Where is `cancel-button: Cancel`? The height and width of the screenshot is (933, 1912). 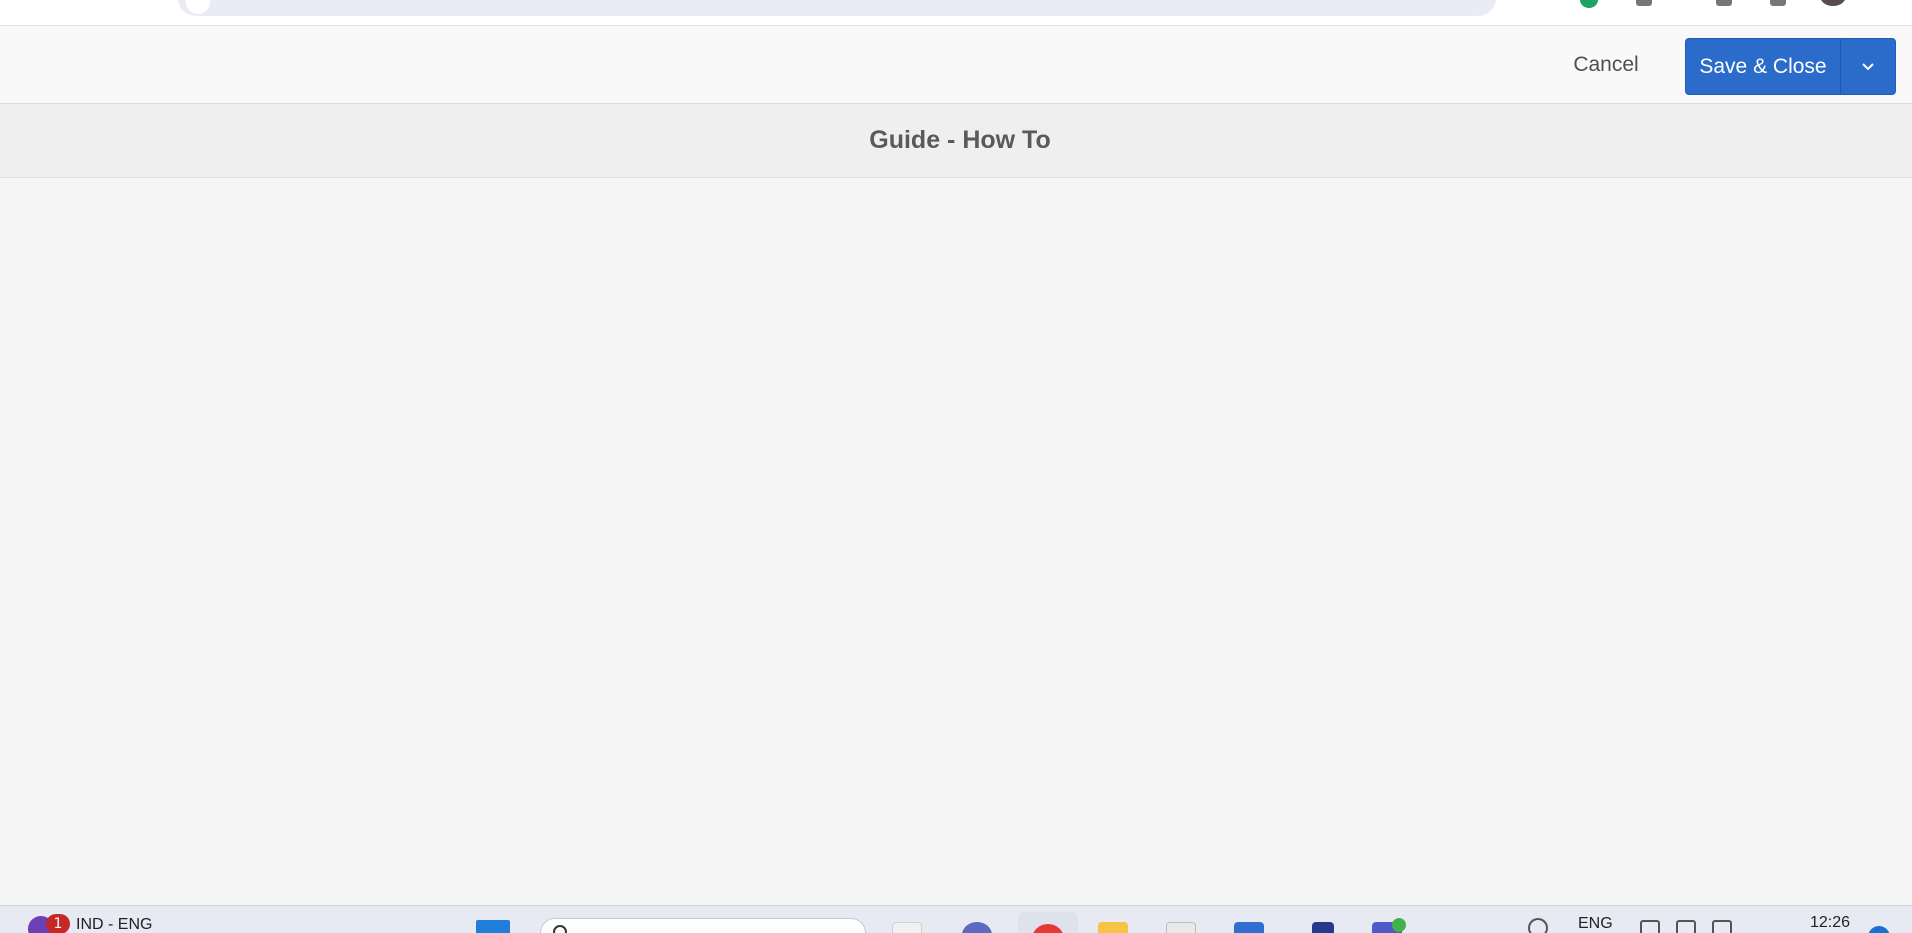 cancel-button: Cancel is located at coordinates (1606, 65).